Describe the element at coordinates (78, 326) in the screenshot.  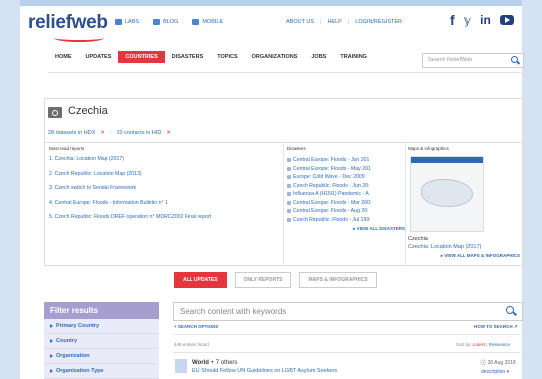
I see `filter-label: Primary Country` at that location.